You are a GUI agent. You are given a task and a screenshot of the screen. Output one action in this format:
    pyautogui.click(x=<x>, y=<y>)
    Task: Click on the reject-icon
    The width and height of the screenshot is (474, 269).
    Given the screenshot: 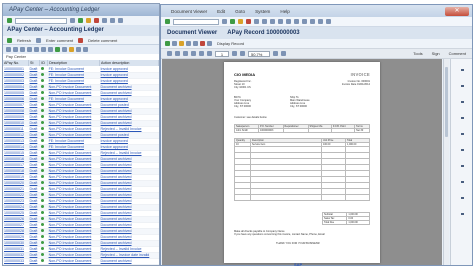 What is the action you would take?
    pyautogui.click(x=202, y=43)
    